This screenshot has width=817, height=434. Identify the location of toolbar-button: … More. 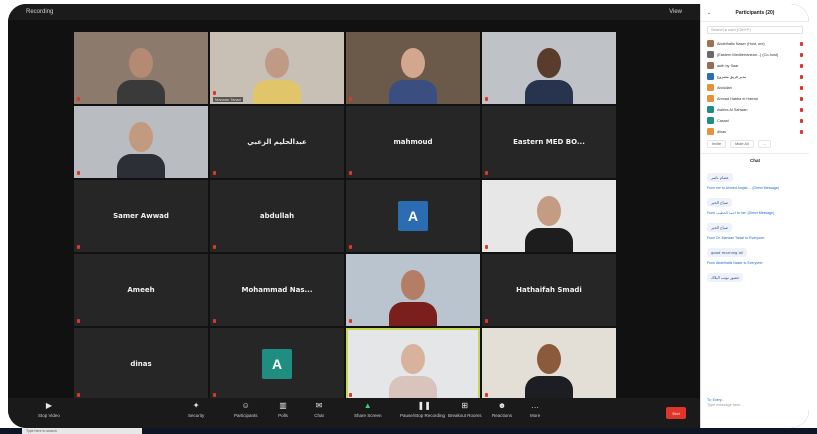
(535, 410).